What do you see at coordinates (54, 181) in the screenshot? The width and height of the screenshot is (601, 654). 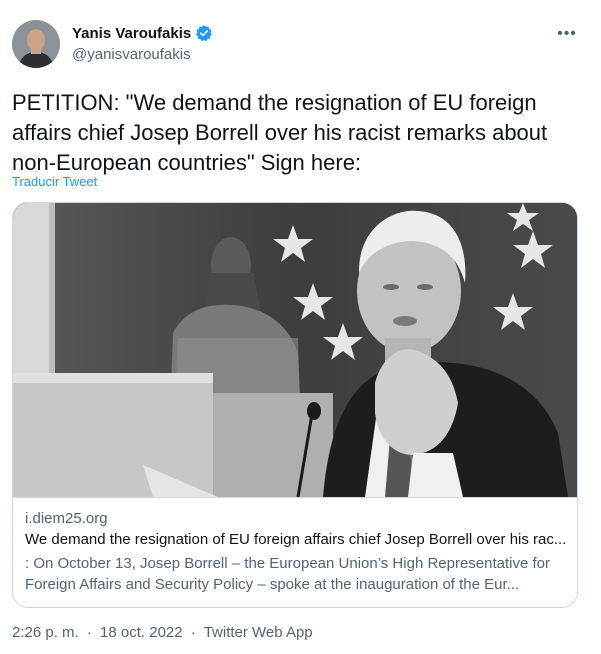 I see `translate-tweet-link: Traducir Tweet` at bounding box center [54, 181].